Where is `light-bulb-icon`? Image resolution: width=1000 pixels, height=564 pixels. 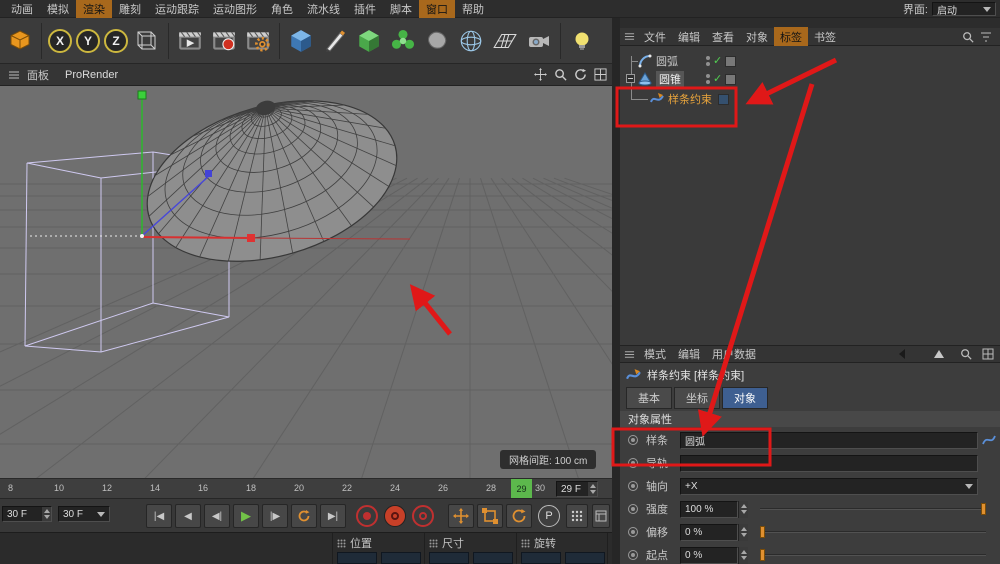
light-bulb-icon is located at coordinates (582, 41).